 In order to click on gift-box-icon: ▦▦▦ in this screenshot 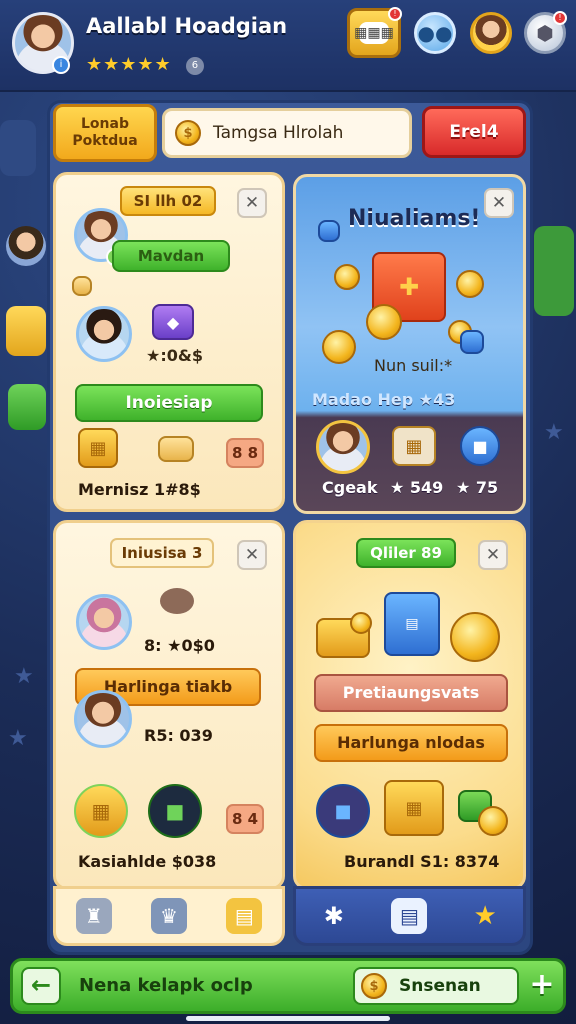, I will do `click(374, 33)`.